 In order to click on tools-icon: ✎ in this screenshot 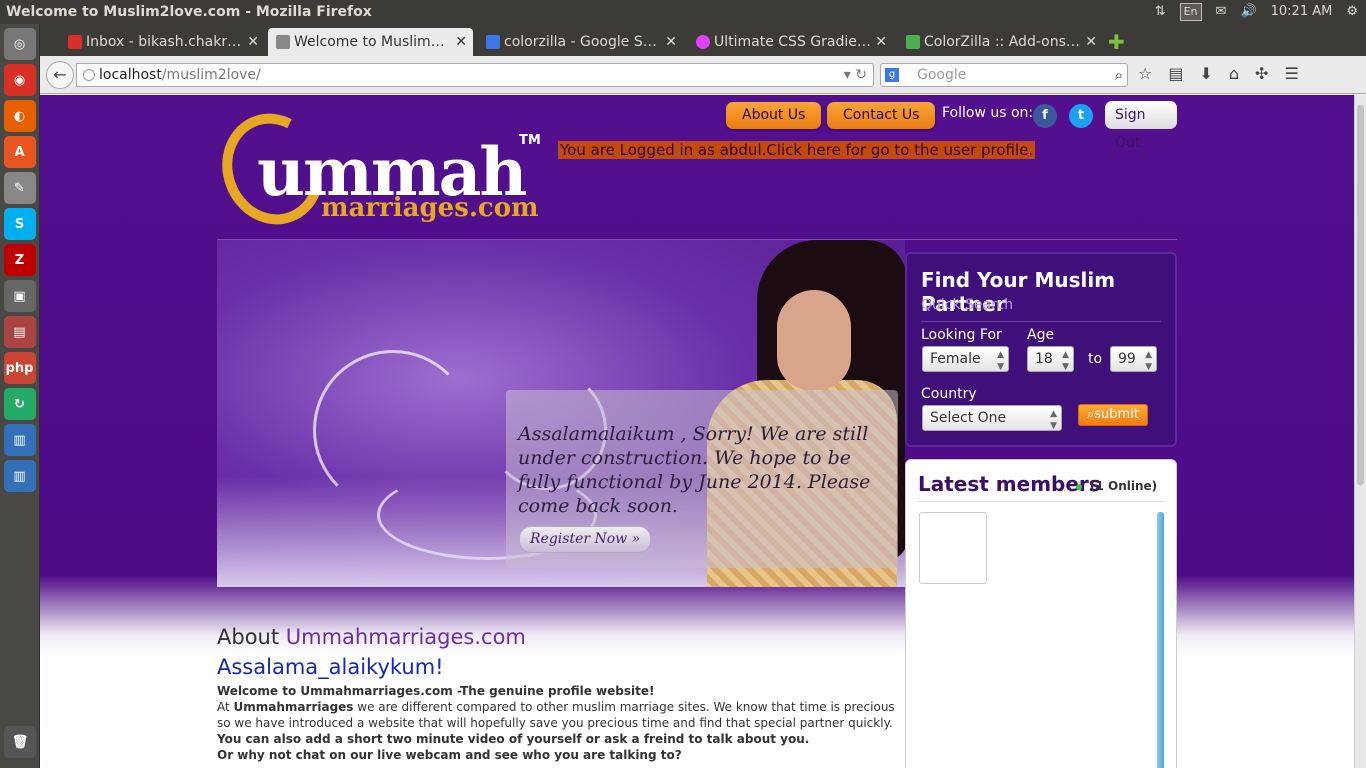, I will do `click(19, 188)`.